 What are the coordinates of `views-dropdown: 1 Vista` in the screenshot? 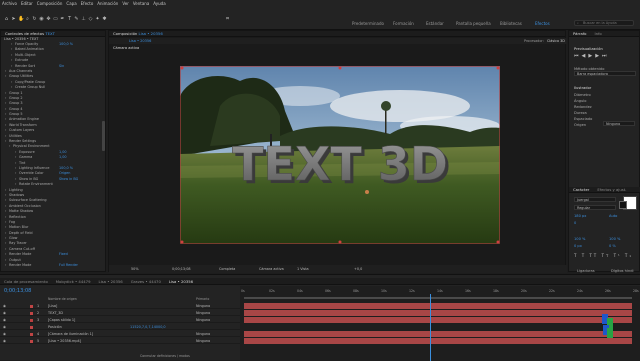 It's located at (303, 269).